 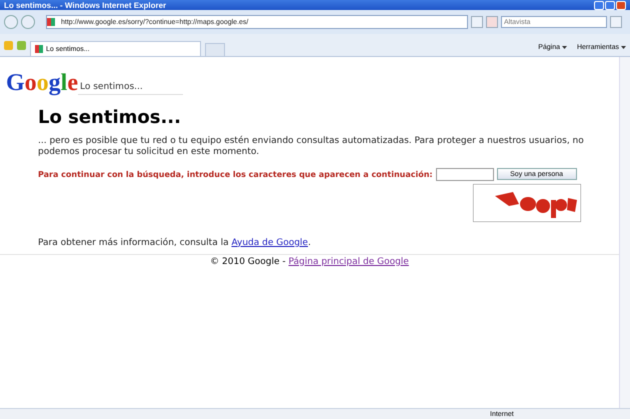 What do you see at coordinates (235, 174) in the screenshot?
I see `captcha-prompt: Para continuar con la búsqueda, introduce los caracteres que aparecen a continuación:` at bounding box center [235, 174].